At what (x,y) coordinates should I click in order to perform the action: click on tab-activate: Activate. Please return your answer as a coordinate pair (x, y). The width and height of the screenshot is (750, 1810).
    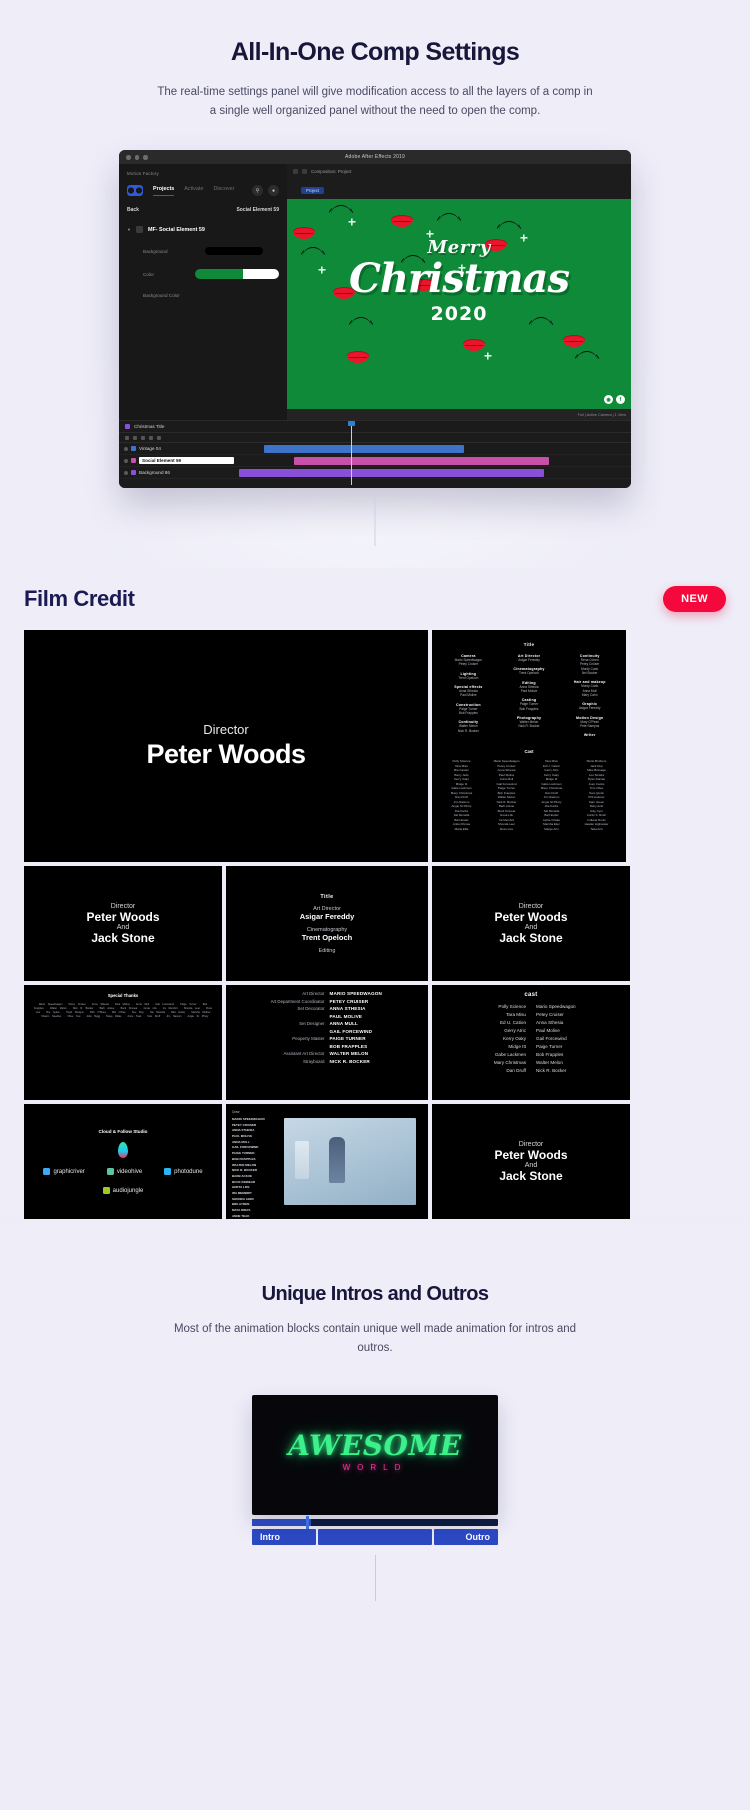
    Looking at the image, I should click on (193, 190).